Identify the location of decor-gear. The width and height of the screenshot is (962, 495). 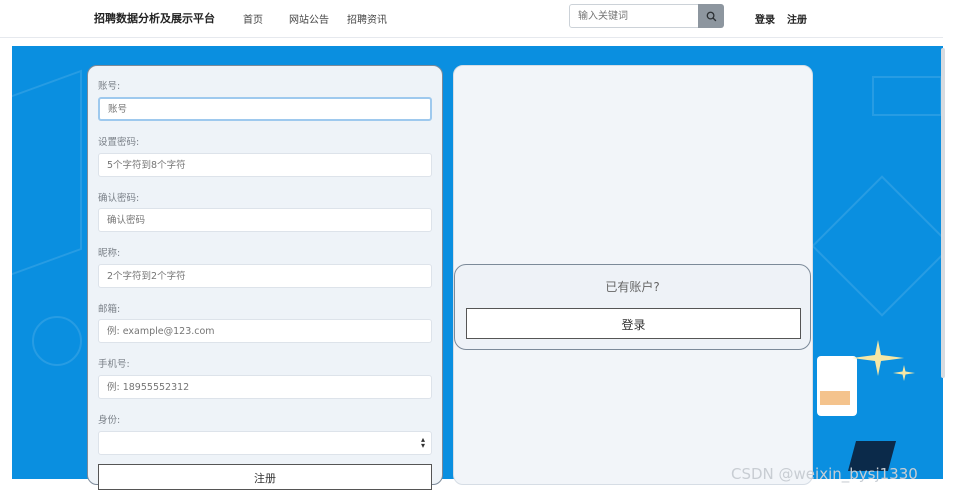
(57, 341).